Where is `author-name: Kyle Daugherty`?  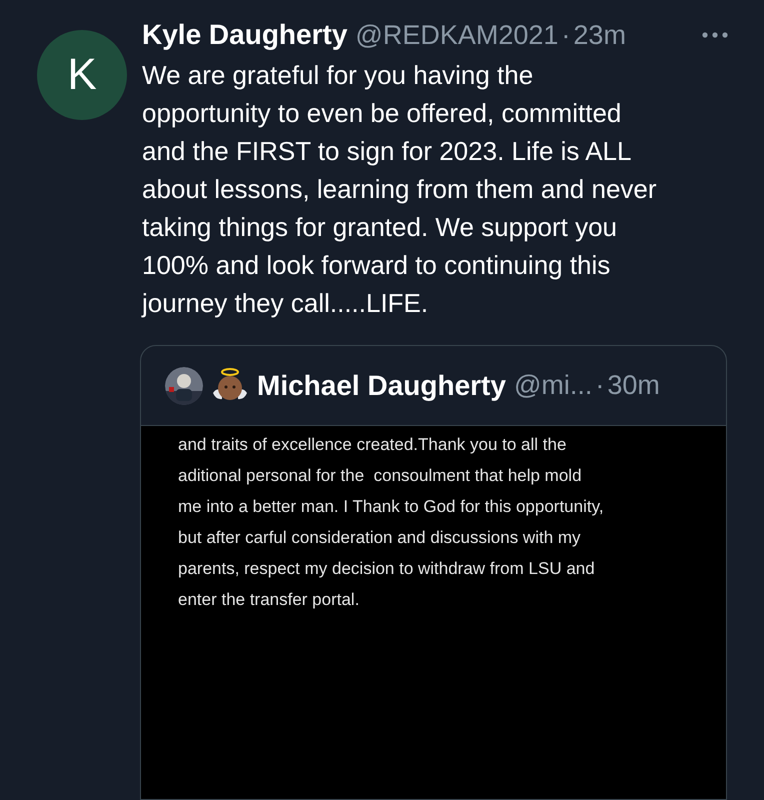
author-name: Kyle Daugherty is located at coordinates (245, 35).